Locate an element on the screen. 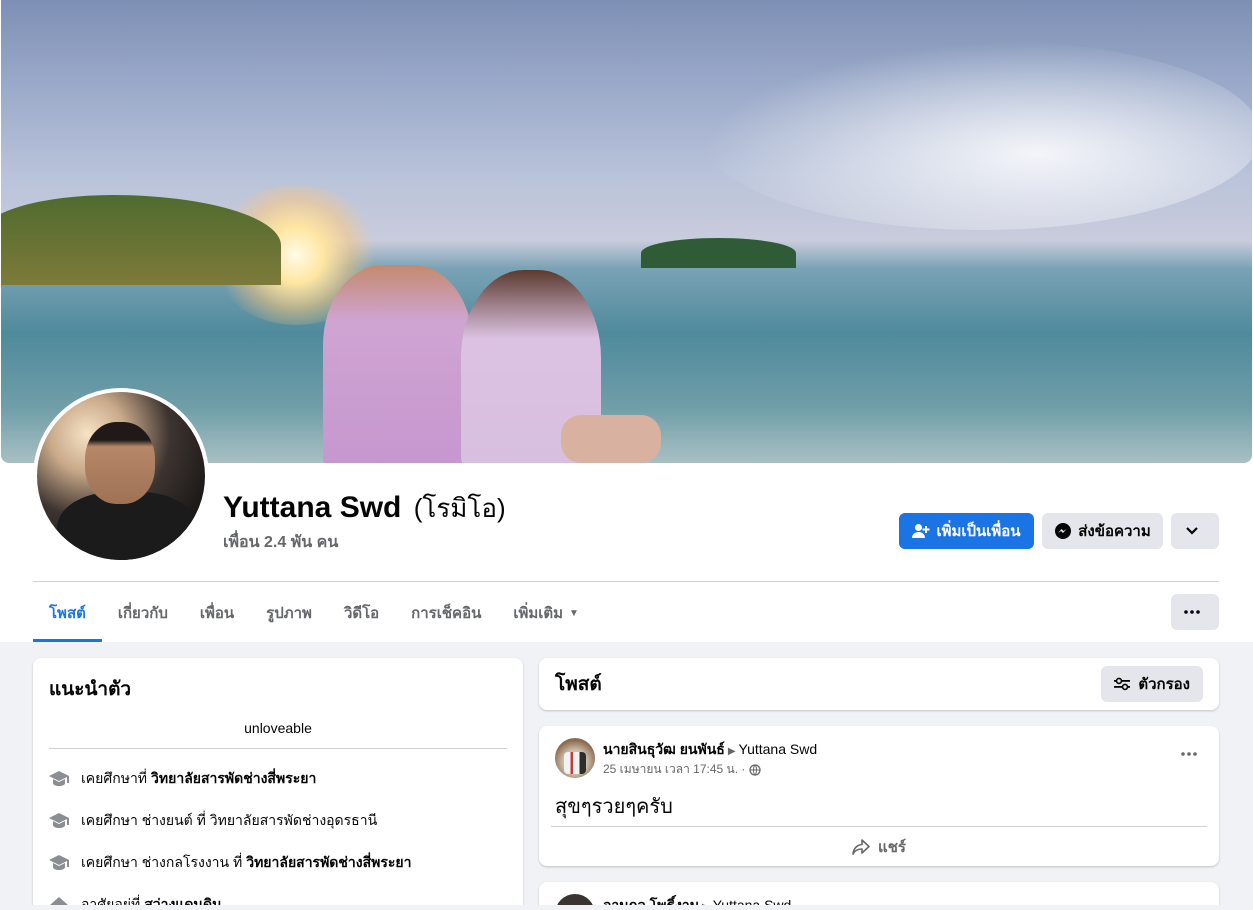 The width and height of the screenshot is (1253, 910). filter-button: ตัวกรอง is located at coordinates (1152, 684).